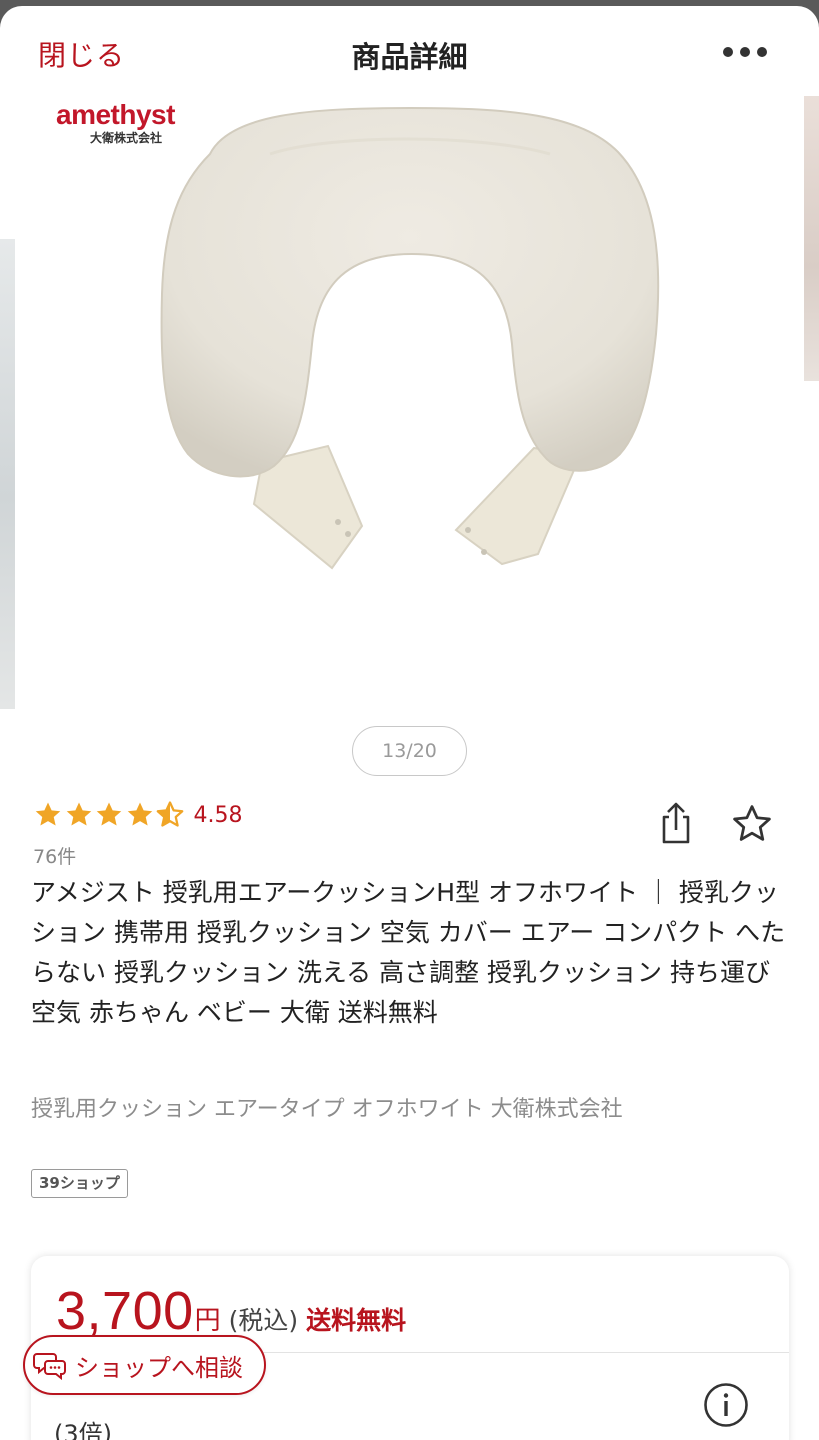  What do you see at coordinates (218, 815) in the screenshot?
I see `rating-value: 4.58` at bounding box center [218, 815].